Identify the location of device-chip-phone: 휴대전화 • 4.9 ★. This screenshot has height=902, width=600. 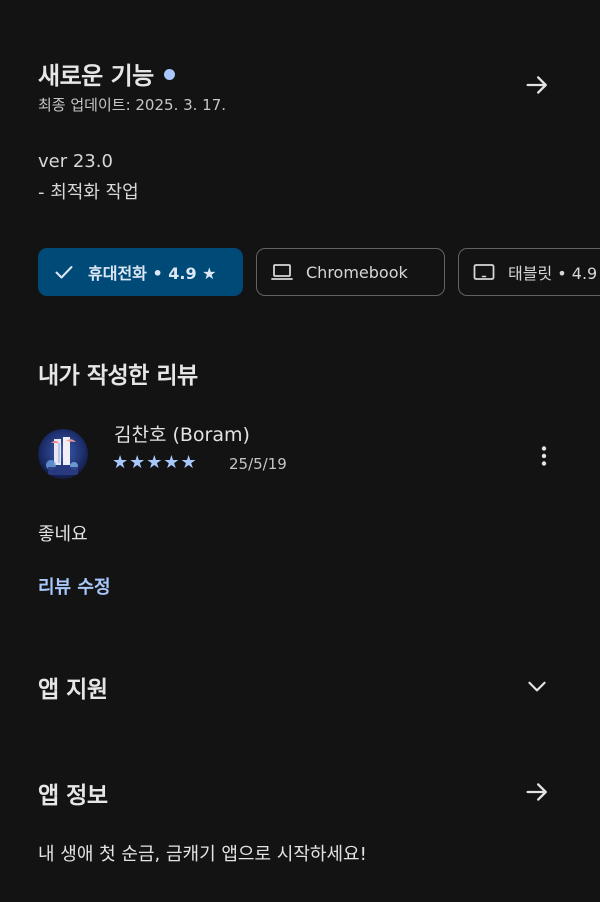
(140, 272).